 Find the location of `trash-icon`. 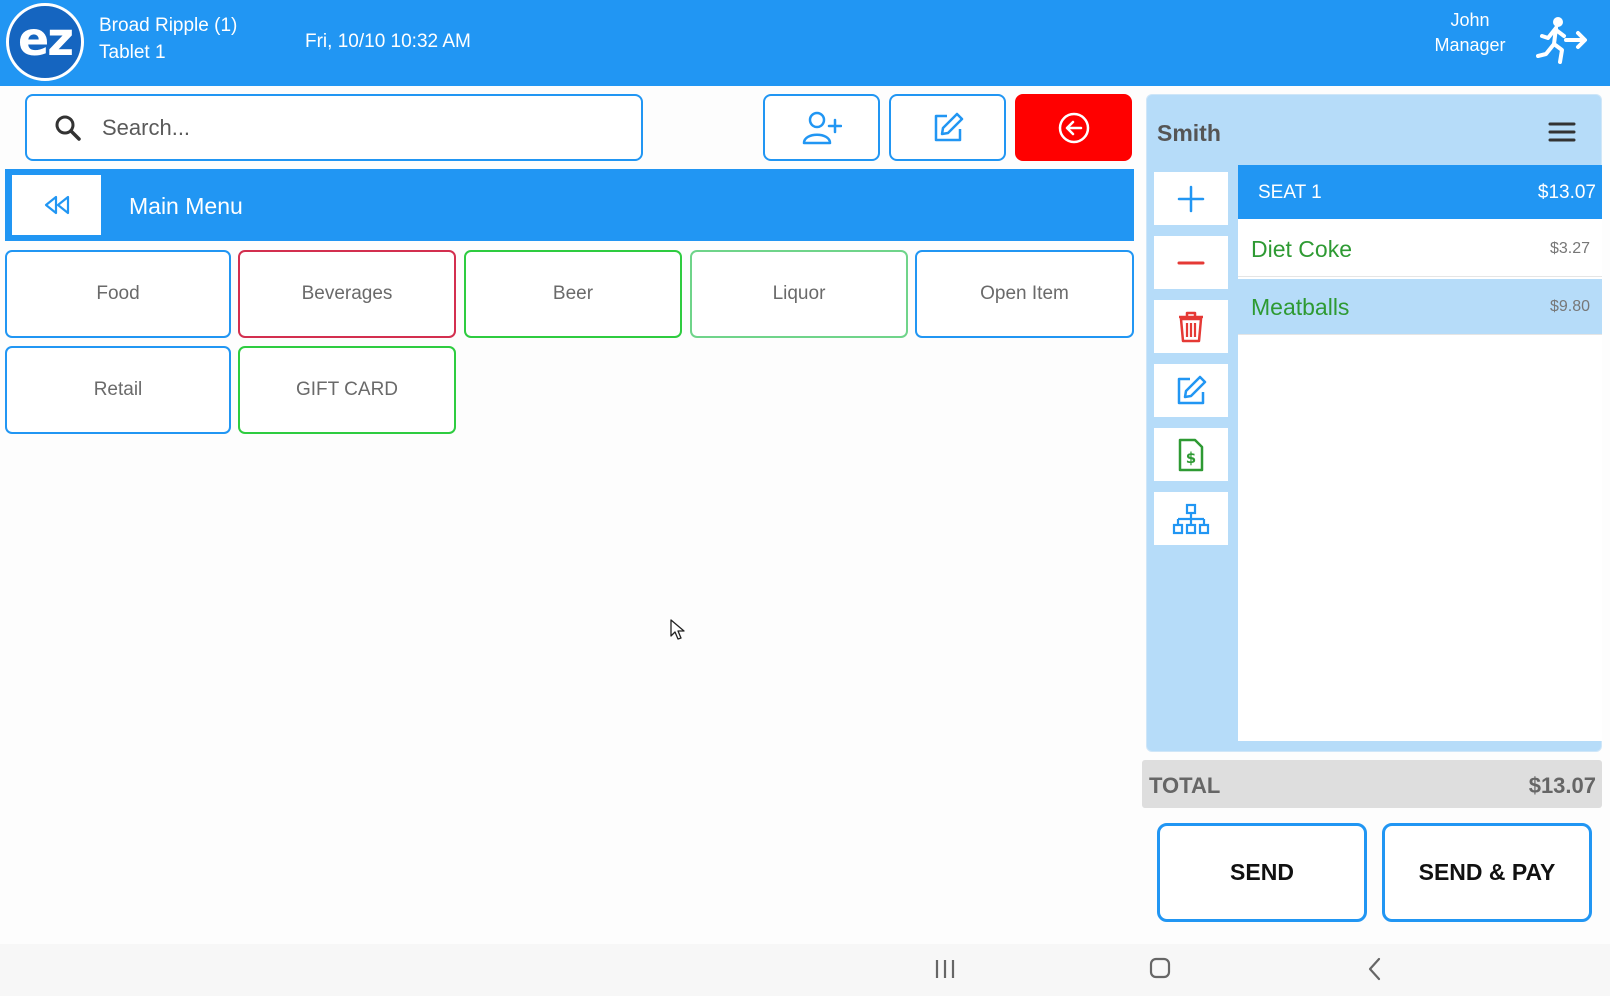

trash-icon is located at coordinates (1191, 326).